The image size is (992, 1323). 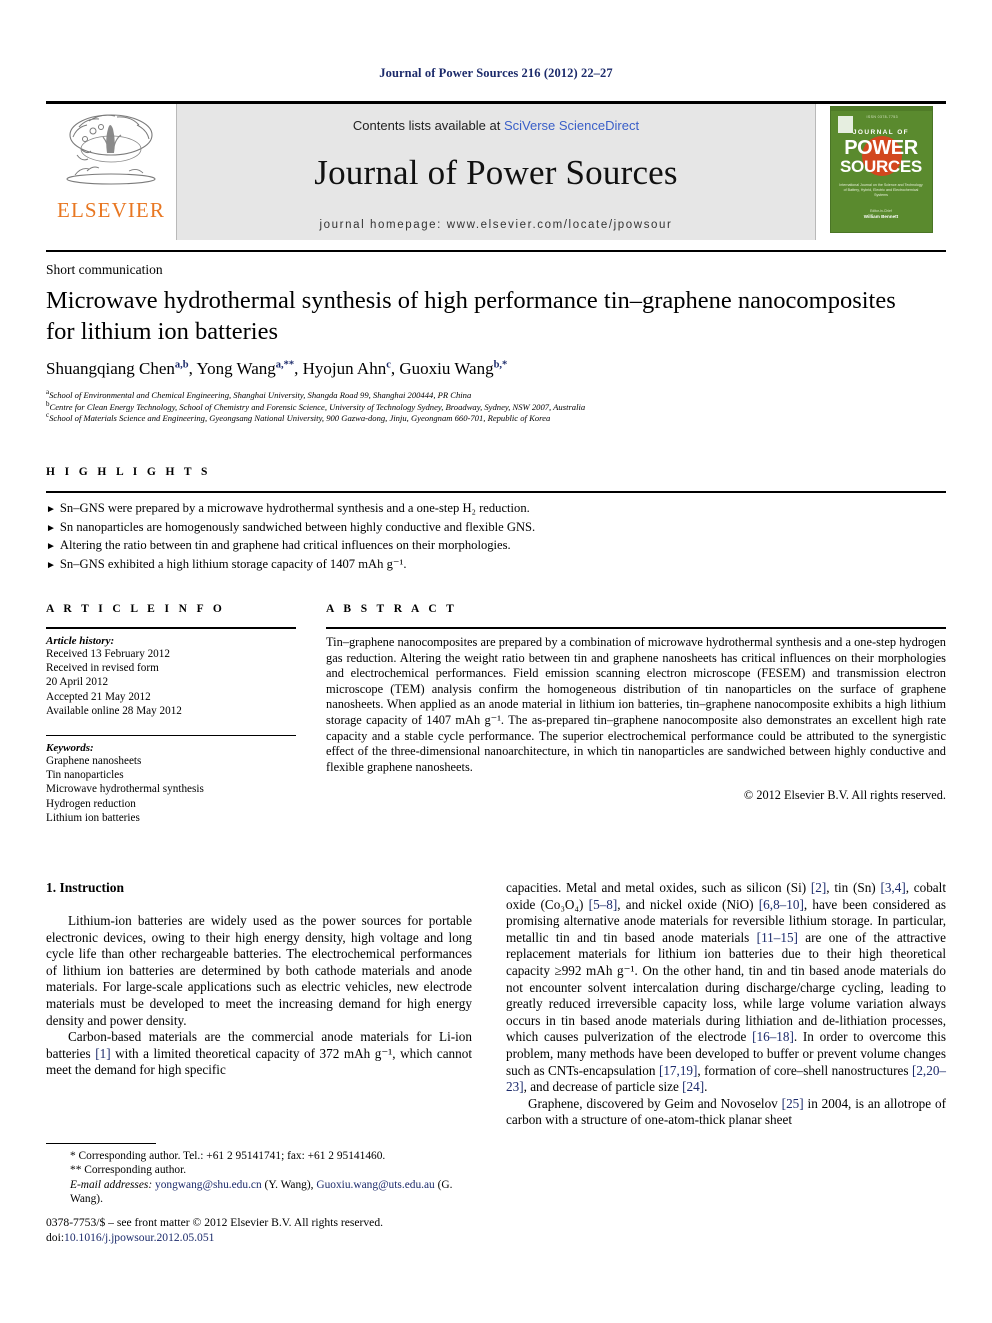 What do you see at coordinates (375, 1185) in the screenshot?
I see `email-link-2: Guoxiu.wang@uts.edu.au` at bounding box center [375, 1185].